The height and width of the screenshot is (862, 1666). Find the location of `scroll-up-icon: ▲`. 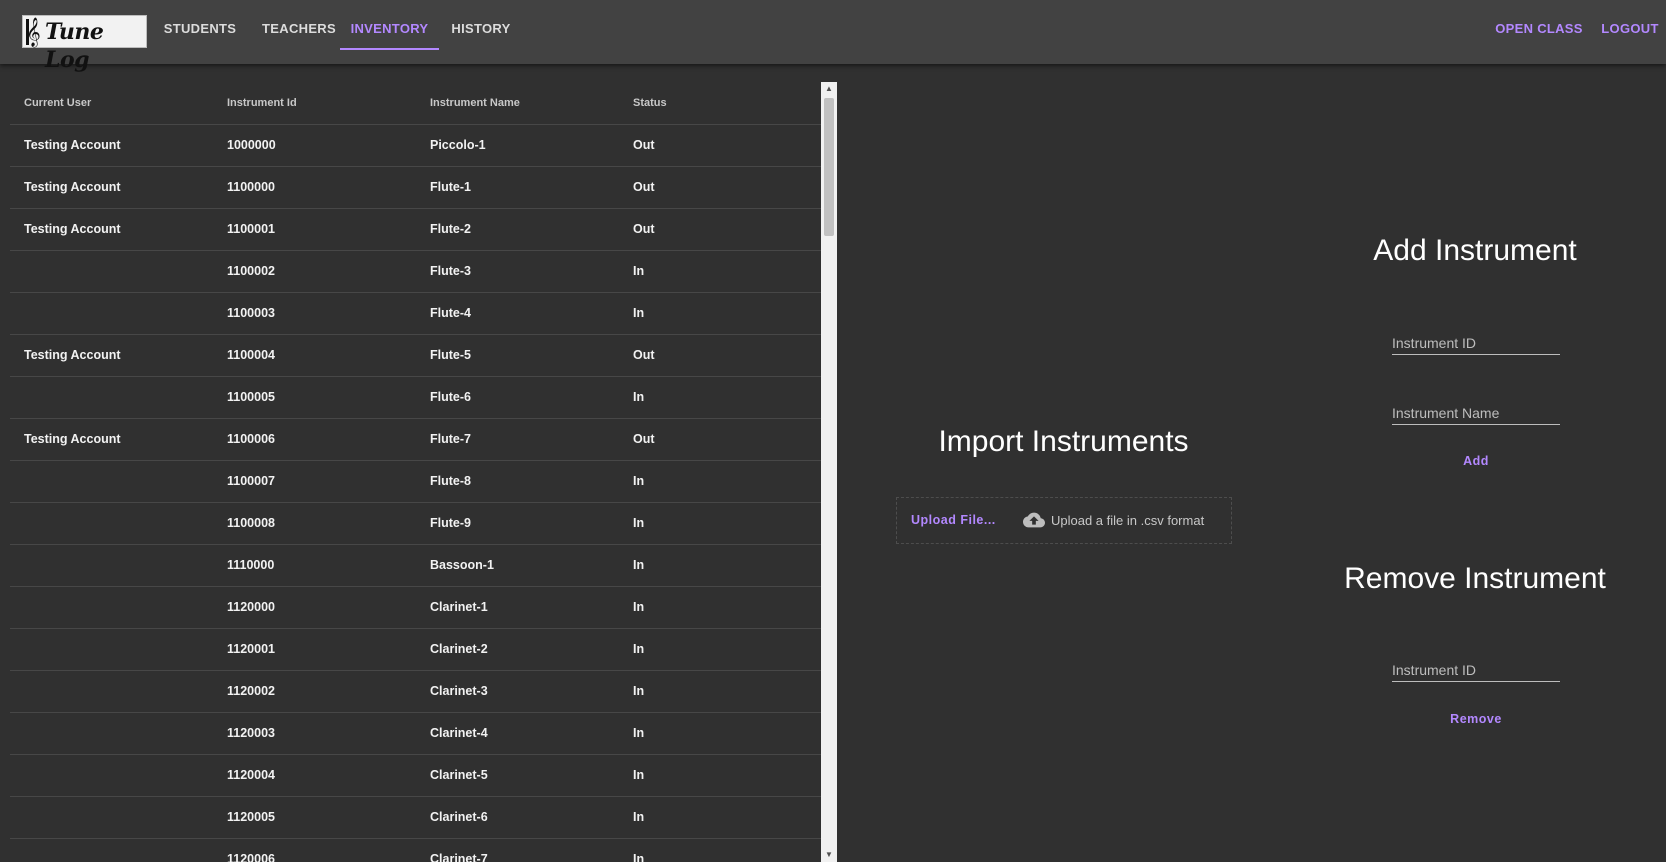

scroll-up-icon: ▲ is located at coordinates (829, 89).